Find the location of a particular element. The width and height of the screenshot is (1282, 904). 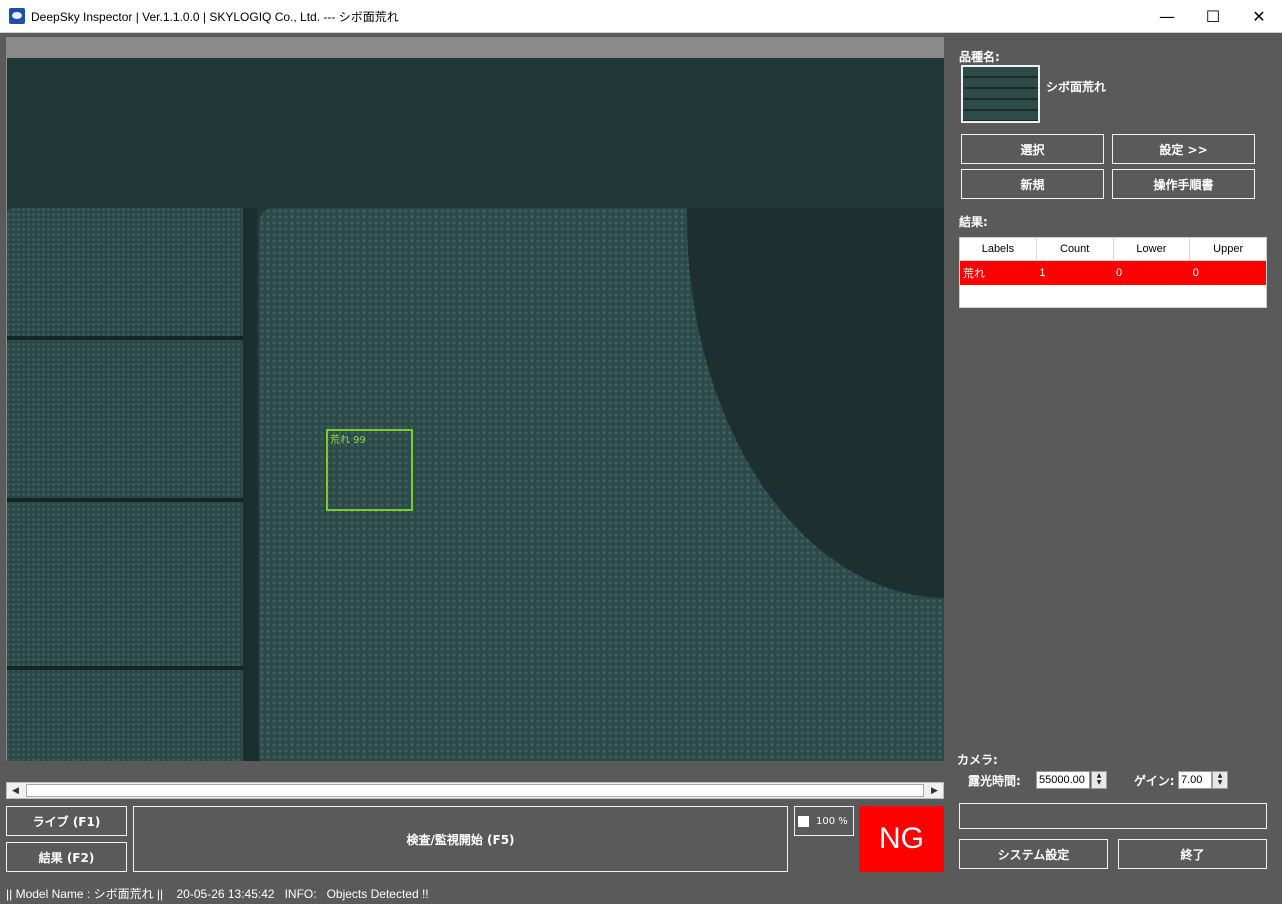

table-row: 荒れ 1 0 0 is located at coordinates (1113, 272).